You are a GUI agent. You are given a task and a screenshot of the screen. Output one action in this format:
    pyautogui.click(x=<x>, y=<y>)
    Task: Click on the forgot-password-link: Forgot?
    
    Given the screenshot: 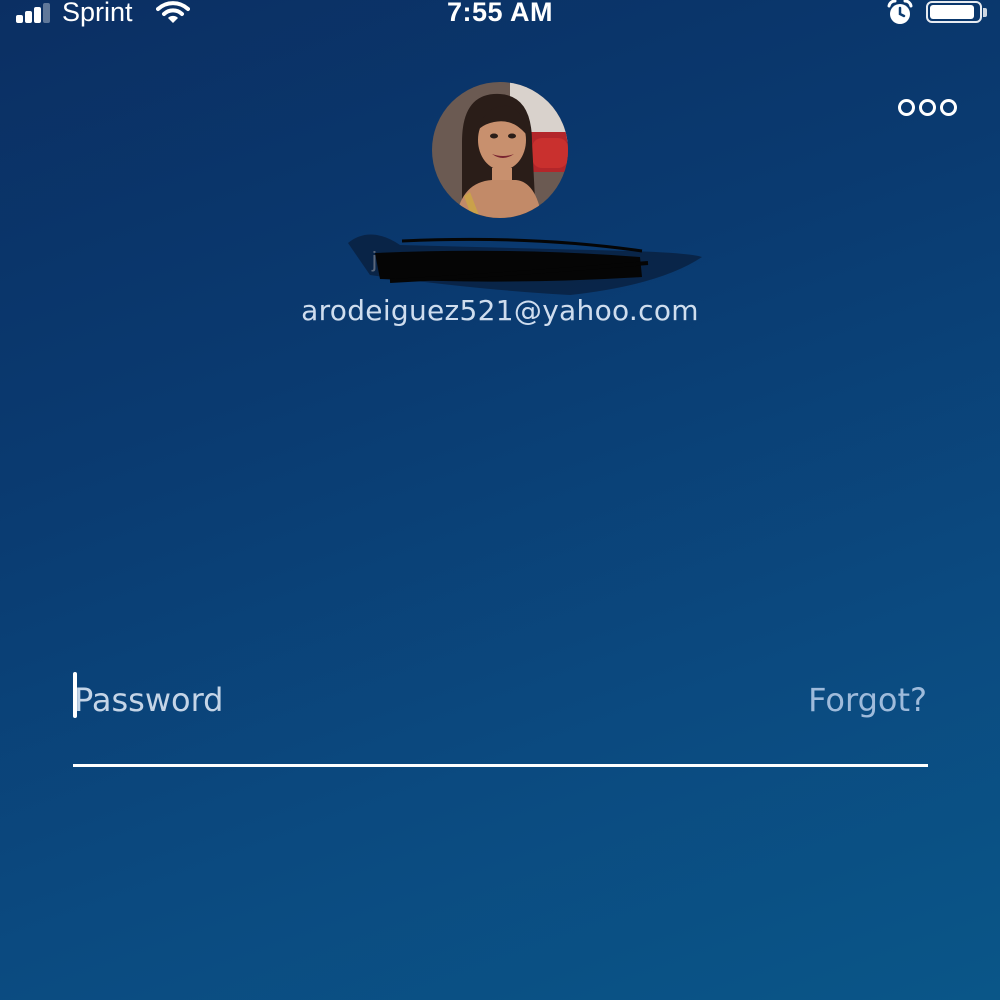 What is the action you would take?
    pyautogui.click(x=867, y=700)
    